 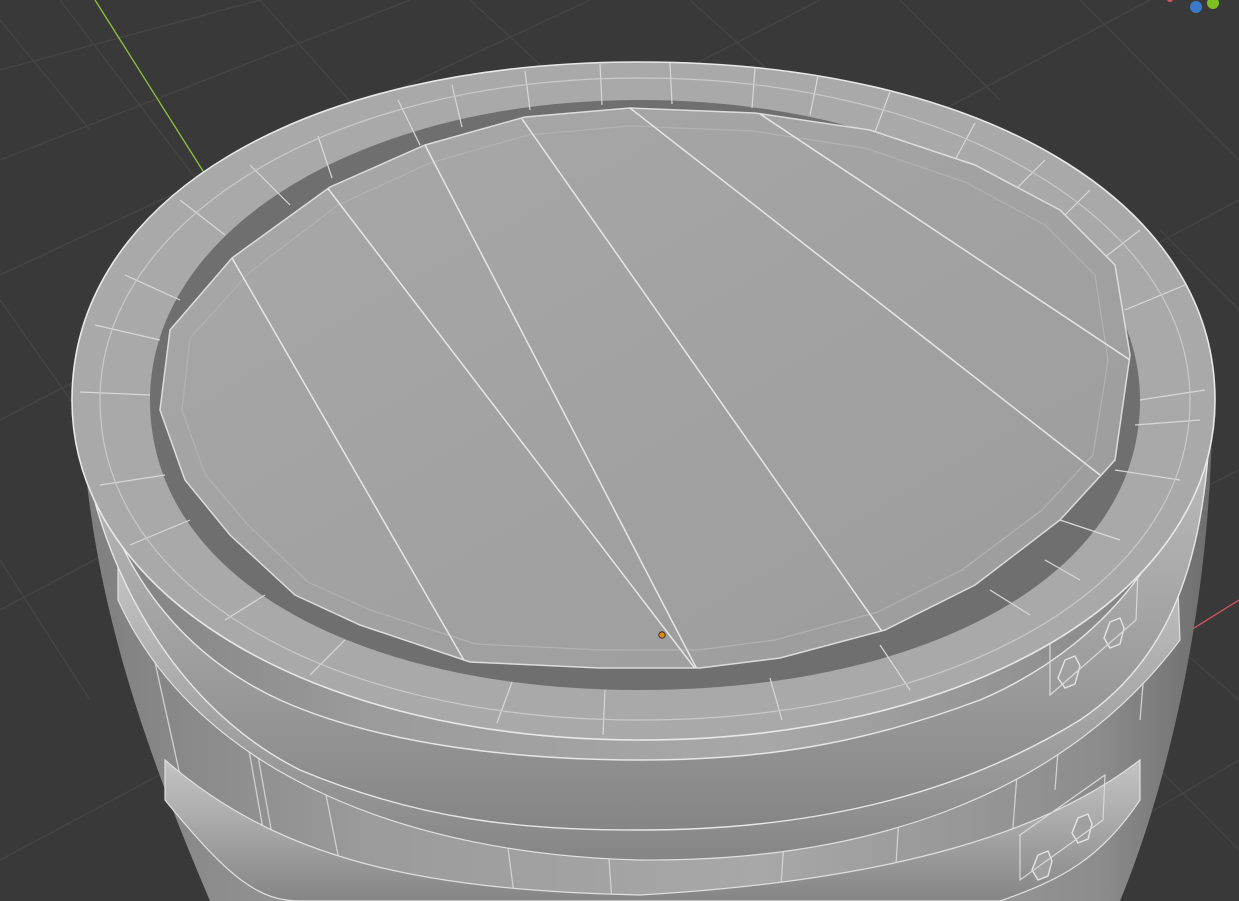 I want to click on navigation-gizmo, so click(x=1193, y=6).